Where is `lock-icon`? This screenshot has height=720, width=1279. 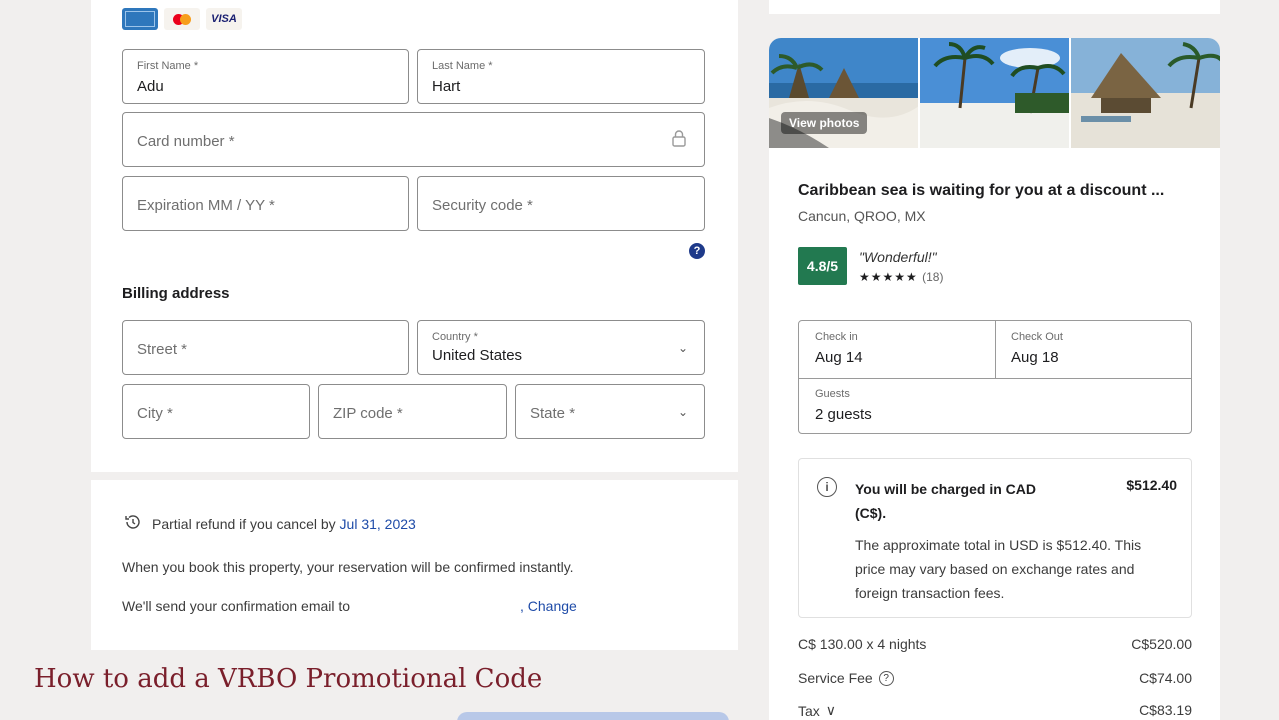 lock-icon is located at coordinates (679, 140).